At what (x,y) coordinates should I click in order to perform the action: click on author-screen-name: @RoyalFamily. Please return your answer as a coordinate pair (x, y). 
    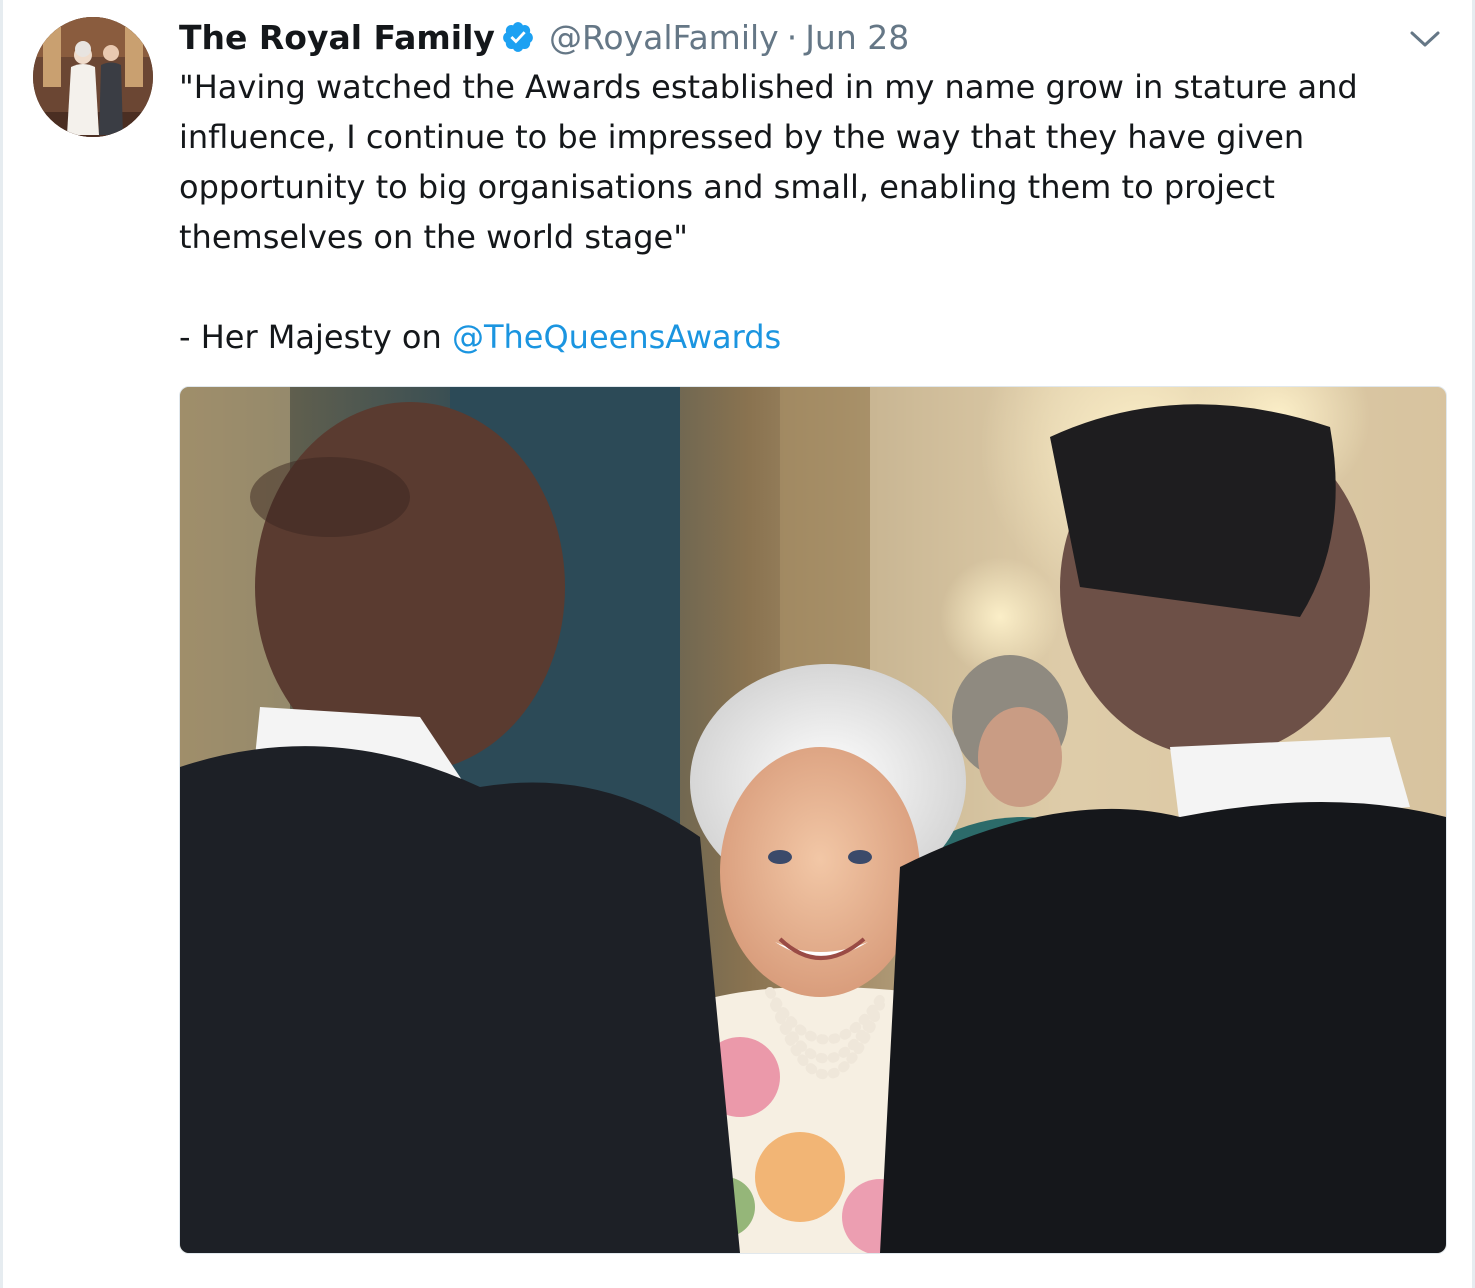
    Looking at the image, I should click on (664, 37).